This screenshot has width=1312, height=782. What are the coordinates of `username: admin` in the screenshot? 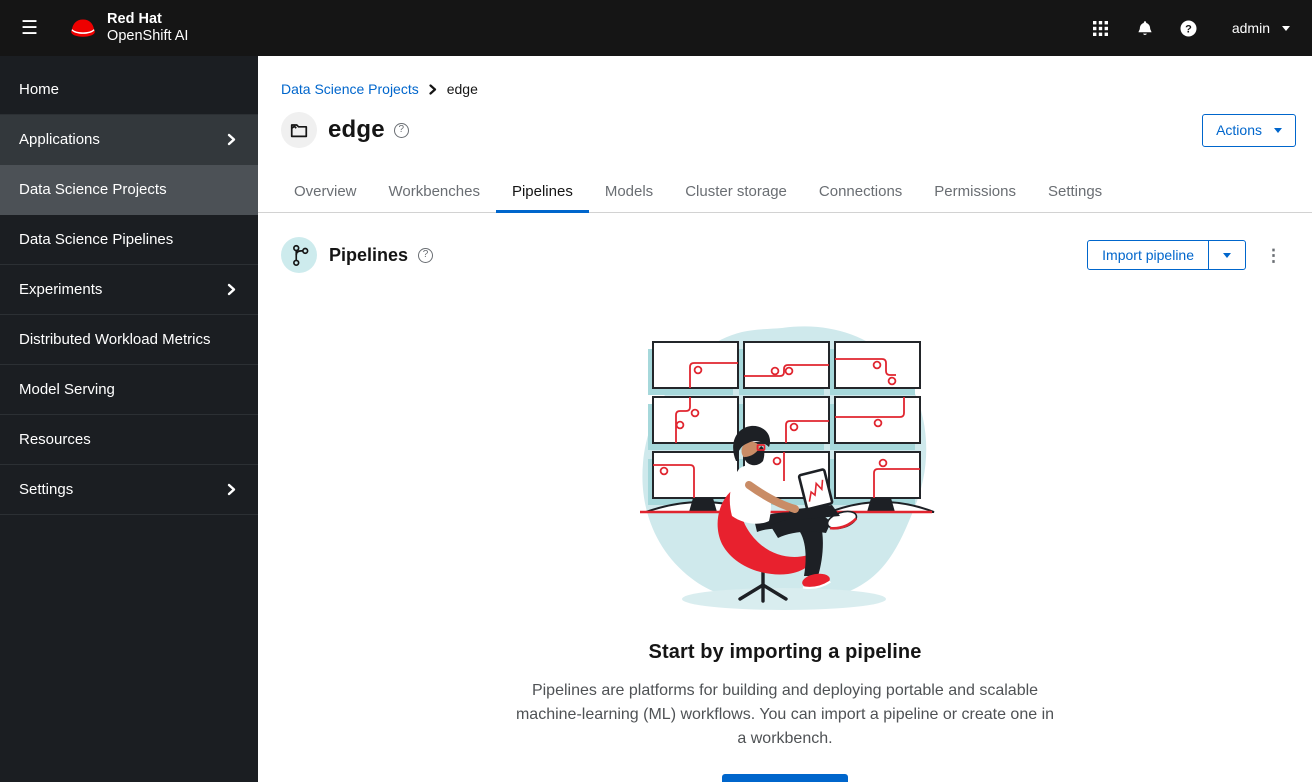 It's located at (1250, 28).